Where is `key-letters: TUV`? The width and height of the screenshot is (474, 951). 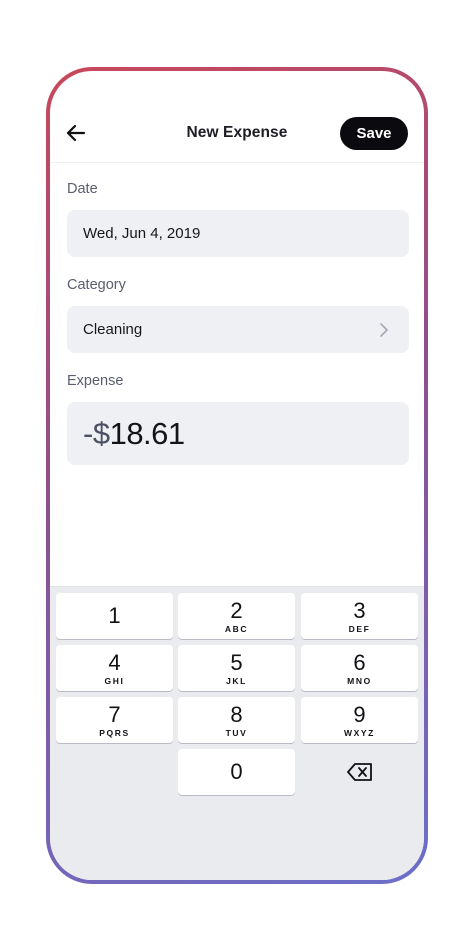
key-letters: TUV is located at coordinates (236, 732).